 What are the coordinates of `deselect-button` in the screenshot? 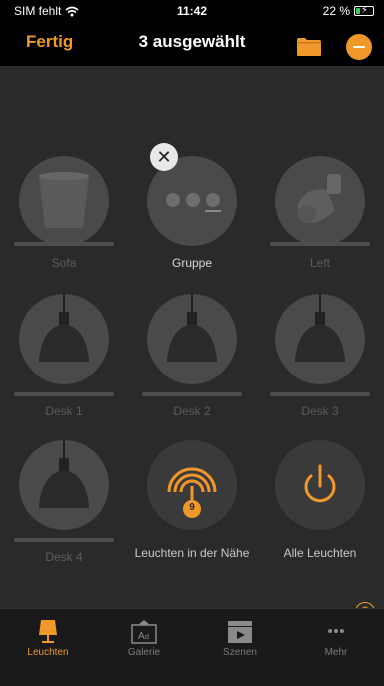 It's located at (359, 47).